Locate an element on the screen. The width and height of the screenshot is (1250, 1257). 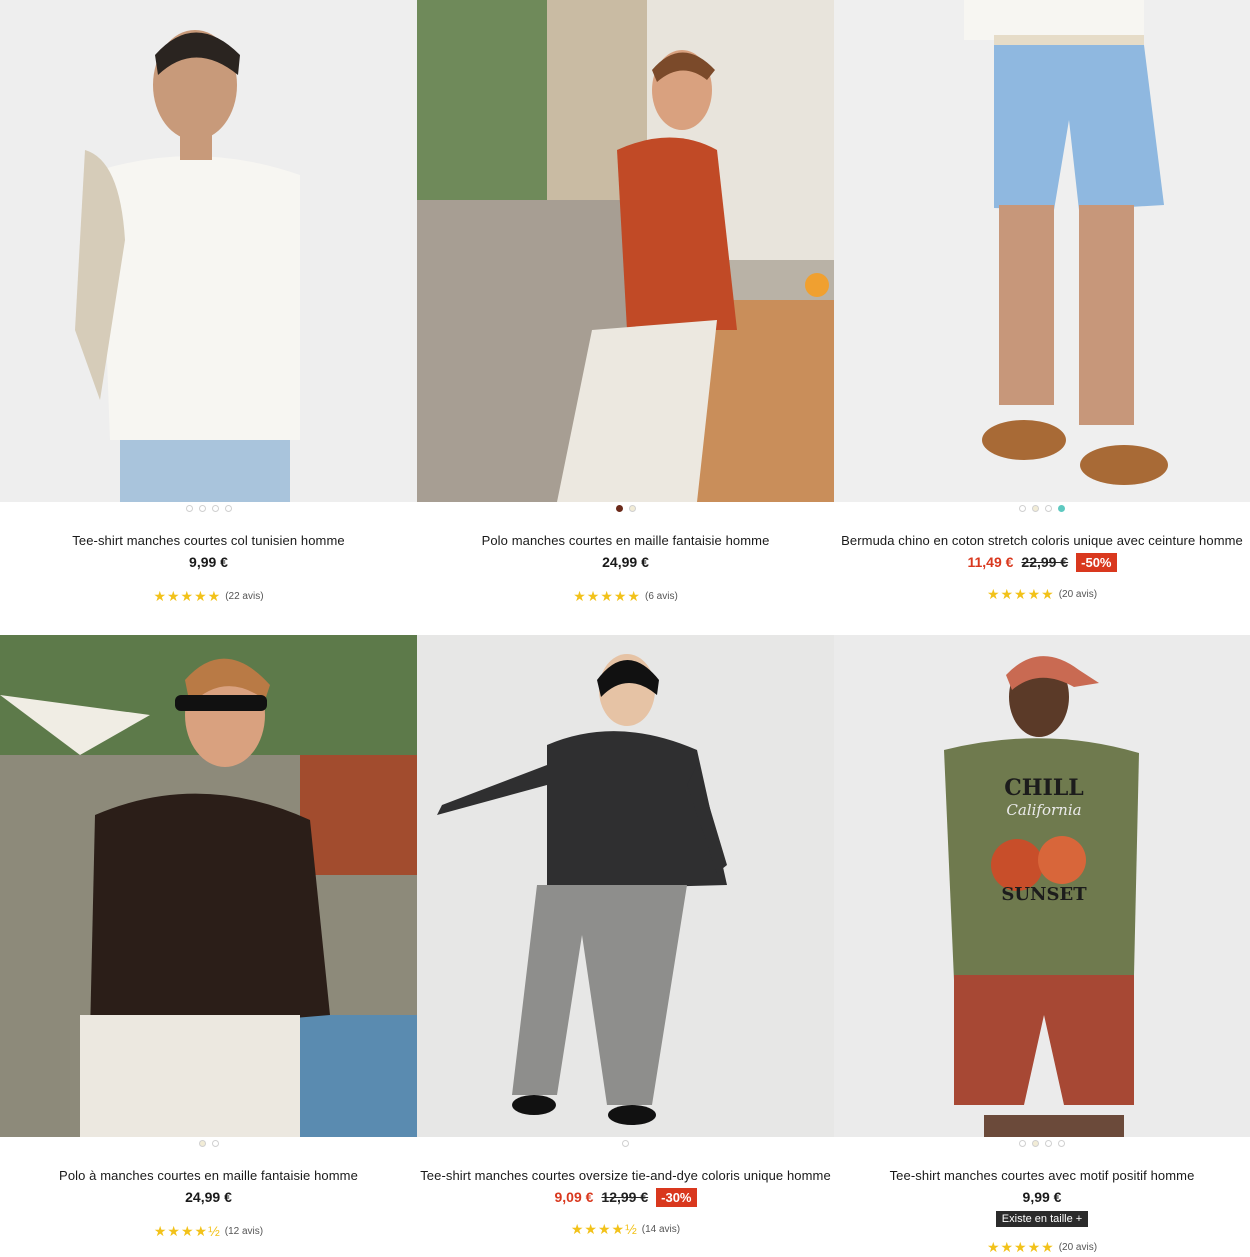
rating: ★★★★½ (14 avis) is located at coordinates (625, 1229).